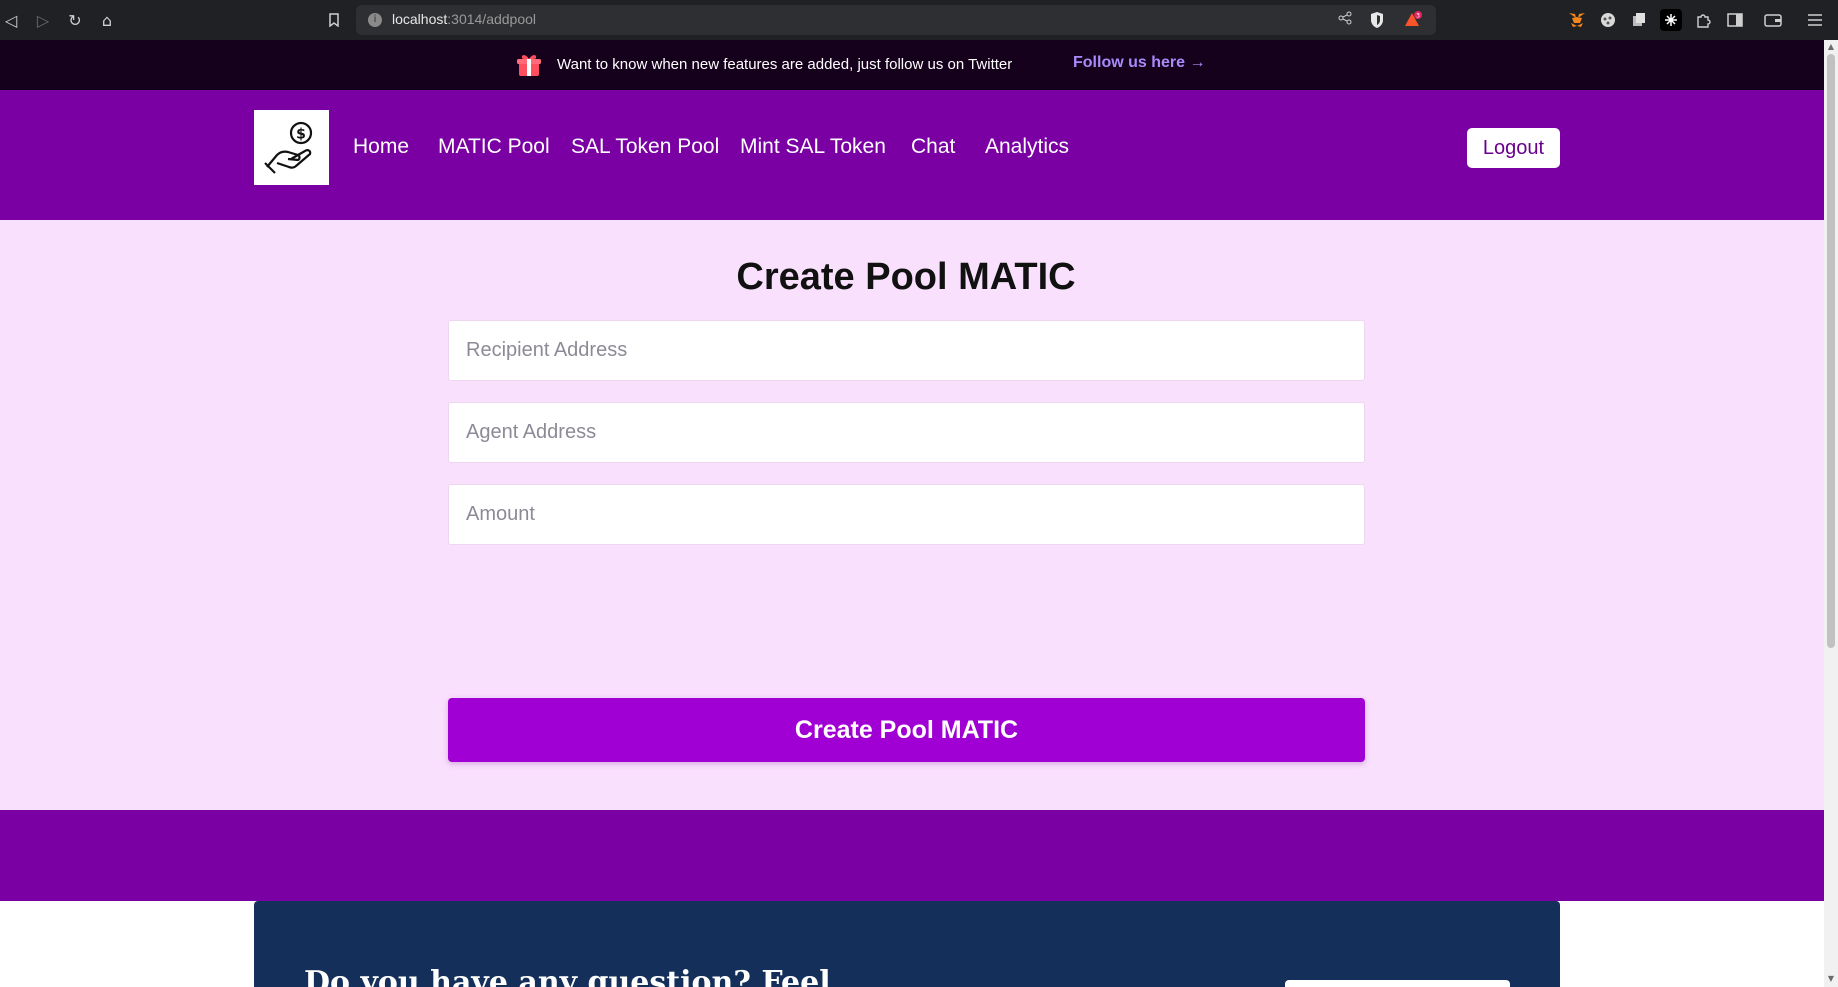  Describe the element at coordinates (1413, 20) in the screenshot. I see `brave-rewards-icon: 3` at that location.